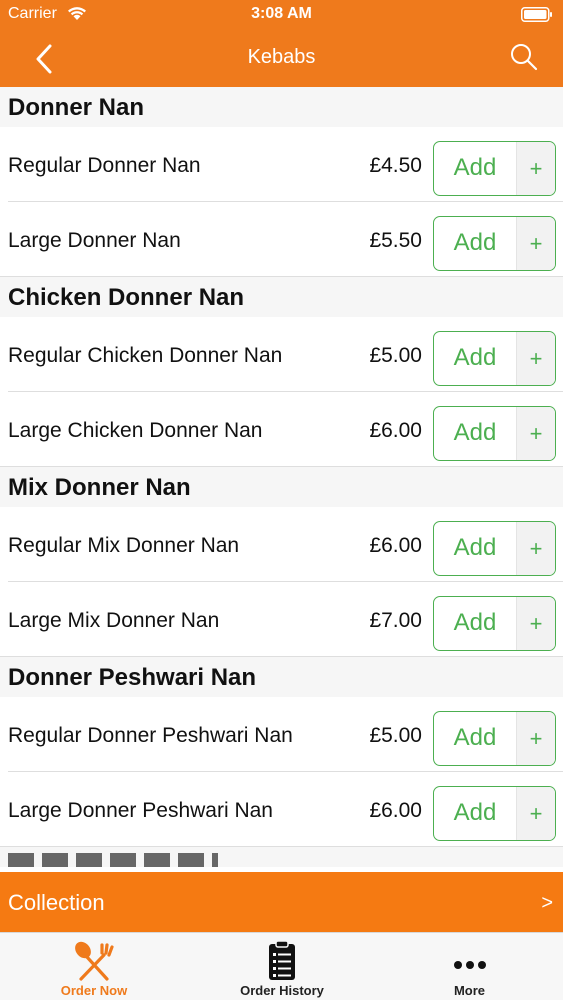 The height and width of the screenshot is (1000, 563). What do you see at coordinates (150, 735) in the screenshot?
I see `item-name: Regular Donner Peshwari Nan` at bounding box center [150, 735].